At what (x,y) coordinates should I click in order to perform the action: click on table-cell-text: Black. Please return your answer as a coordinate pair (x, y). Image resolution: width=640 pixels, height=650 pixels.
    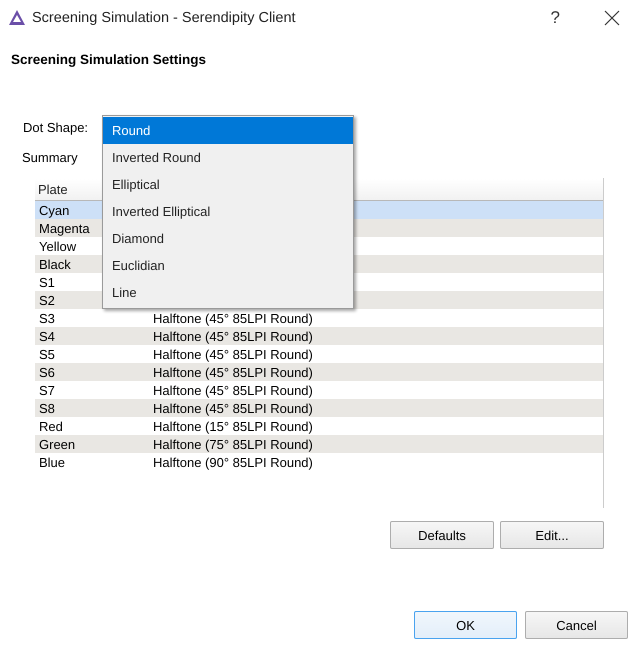
    Looking at the image, I should click on (54, 264).